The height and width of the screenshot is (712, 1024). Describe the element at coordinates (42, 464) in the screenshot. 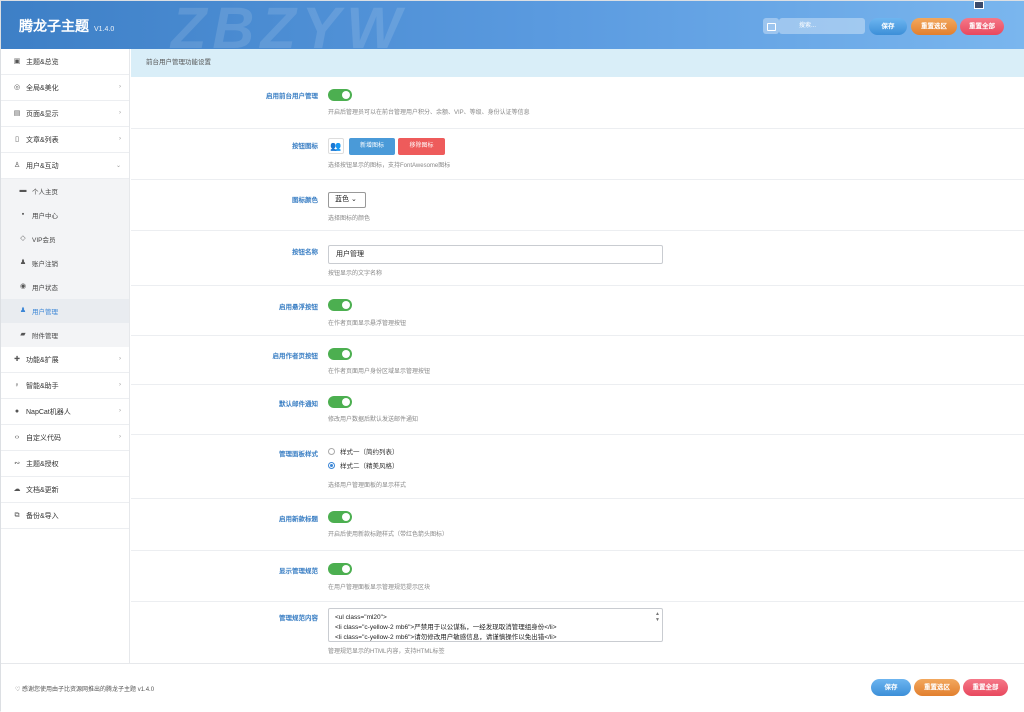

I see `sidebar-item-label: 主题&授权` at that location.